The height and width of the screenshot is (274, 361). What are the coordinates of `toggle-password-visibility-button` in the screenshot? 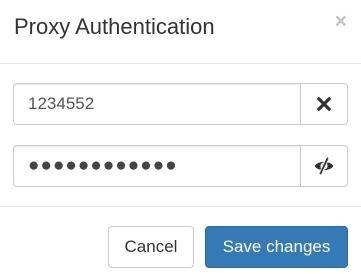 It's located at (324, 166).